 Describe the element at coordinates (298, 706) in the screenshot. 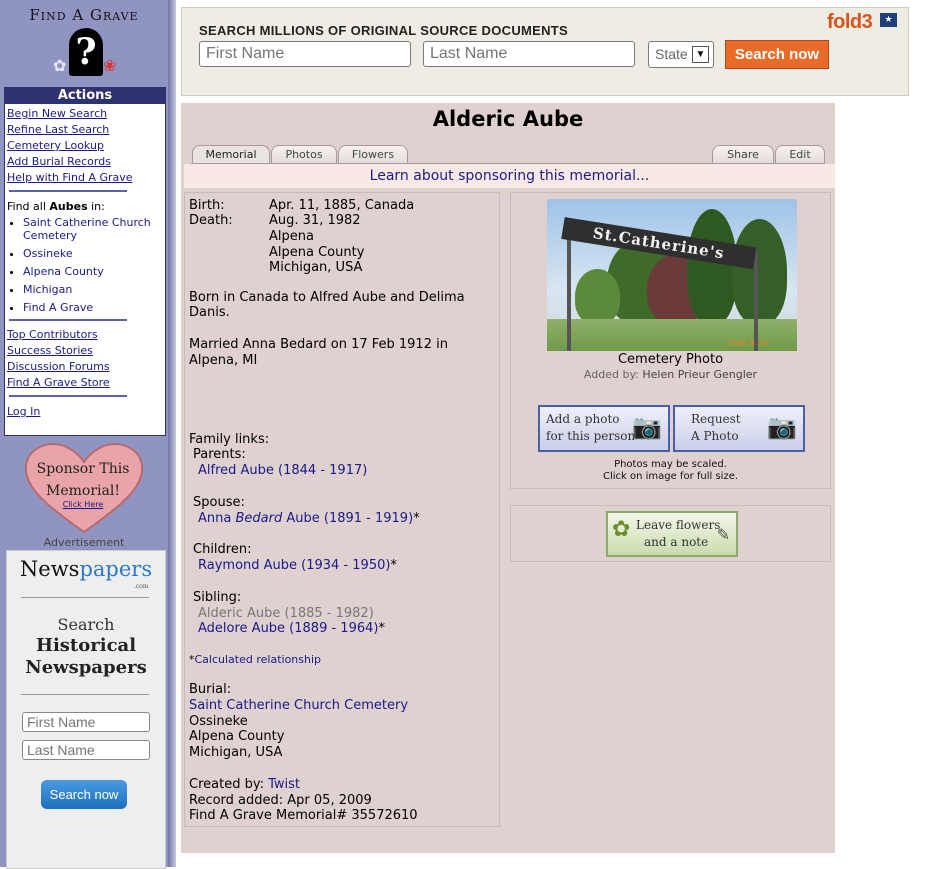

I see `burial-cemetery-link: Saint Catherine Church Cemetery` at that location.